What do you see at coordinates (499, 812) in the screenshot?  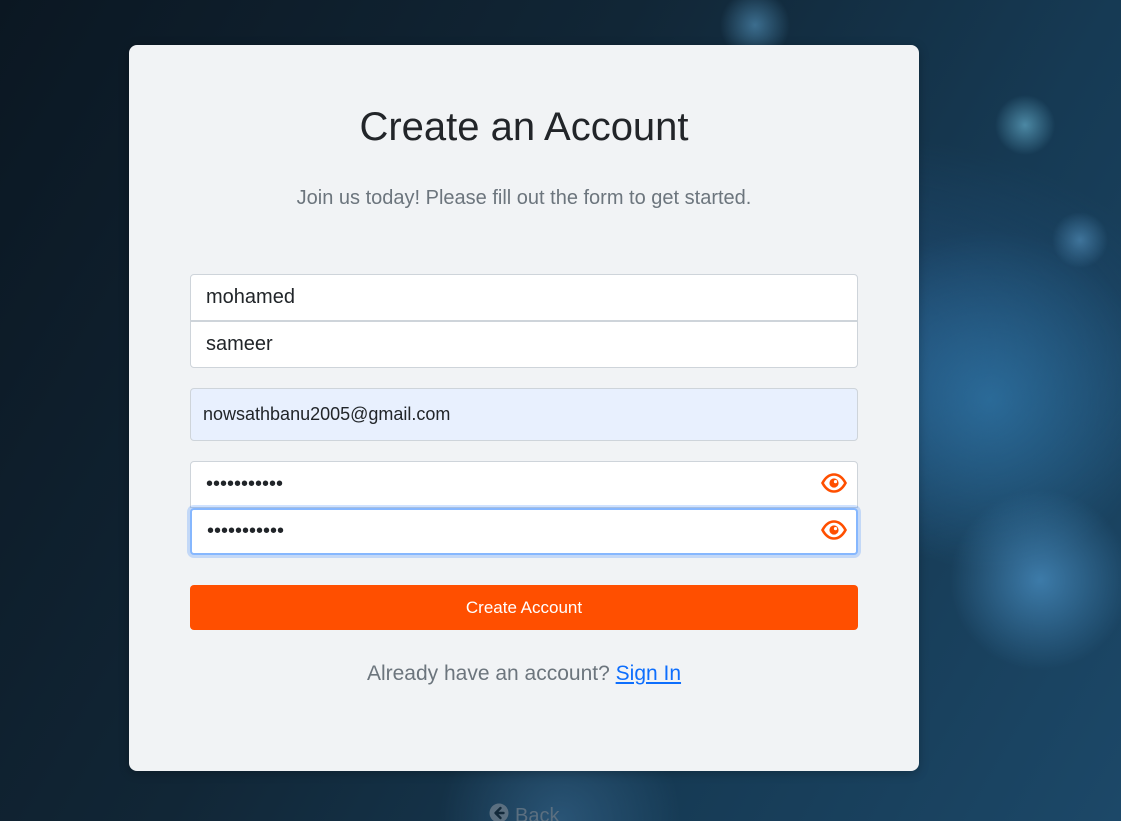 I see `arrow-left-circle-icon` at bounding box center [499, 812].